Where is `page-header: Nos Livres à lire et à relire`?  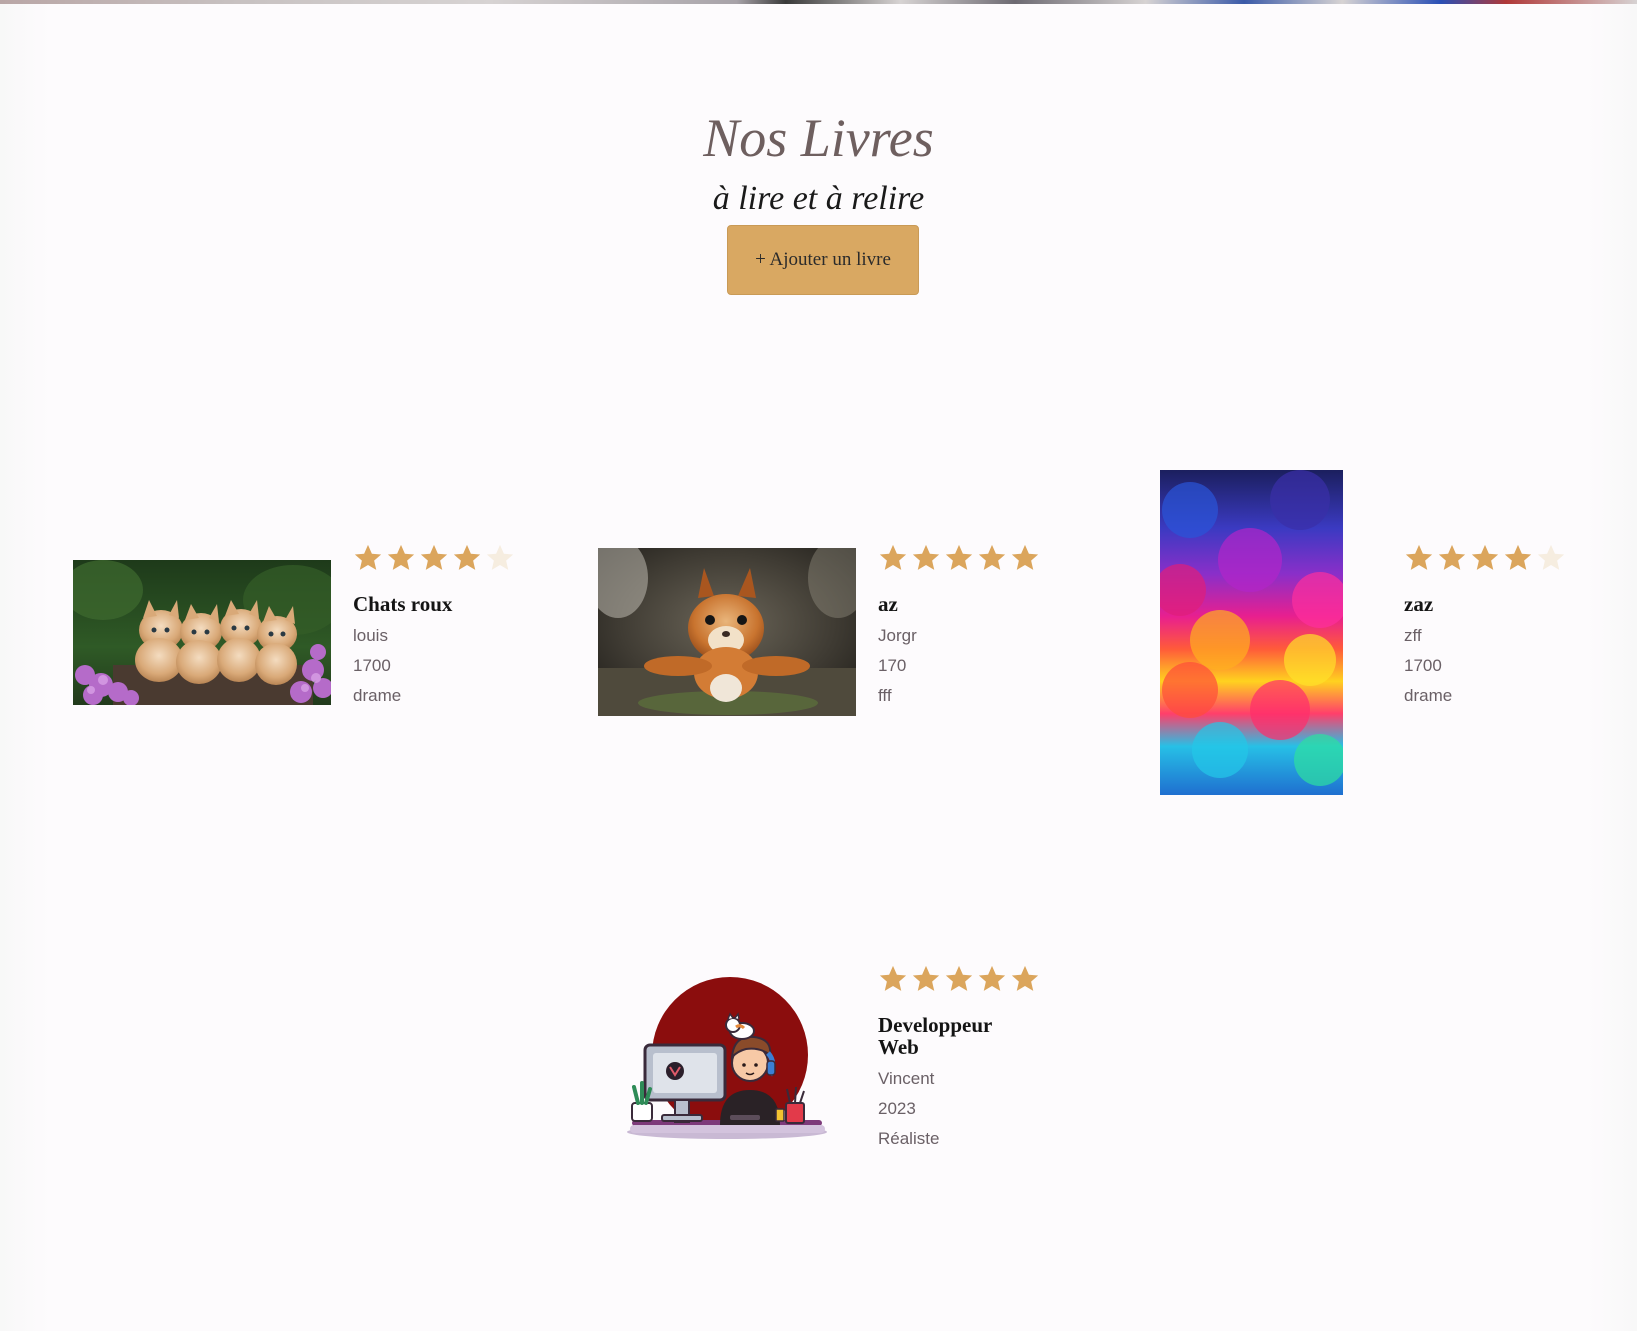
page-header: Nos Livres à lire et à relire is located at coordinates (818, 161).